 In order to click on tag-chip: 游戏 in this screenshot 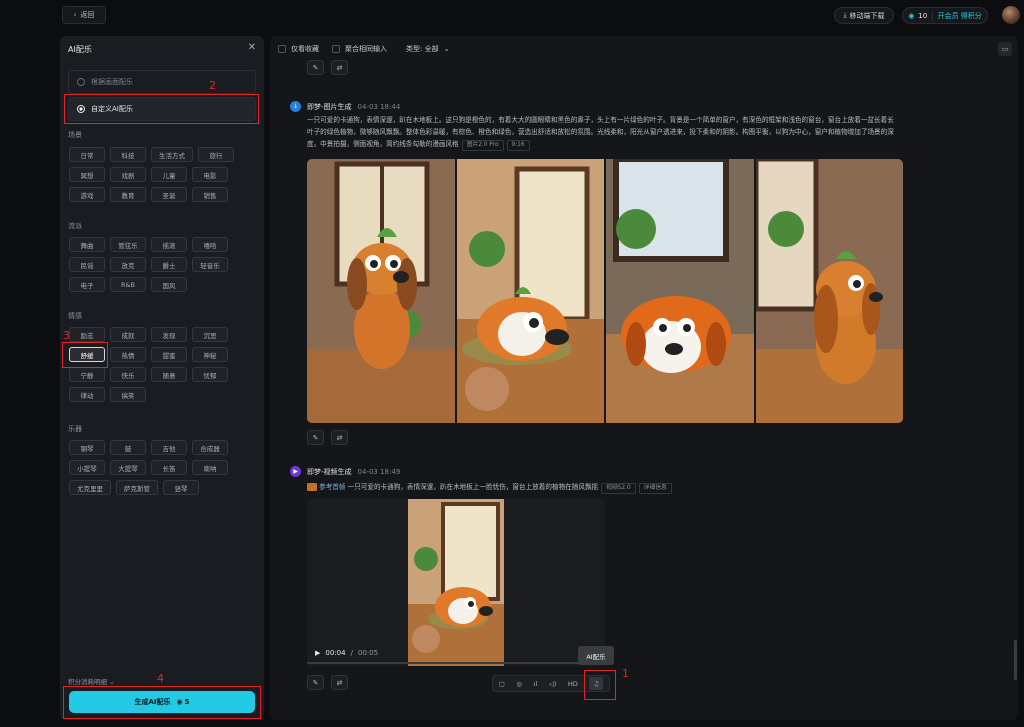, I will do `click(87, 194)`.